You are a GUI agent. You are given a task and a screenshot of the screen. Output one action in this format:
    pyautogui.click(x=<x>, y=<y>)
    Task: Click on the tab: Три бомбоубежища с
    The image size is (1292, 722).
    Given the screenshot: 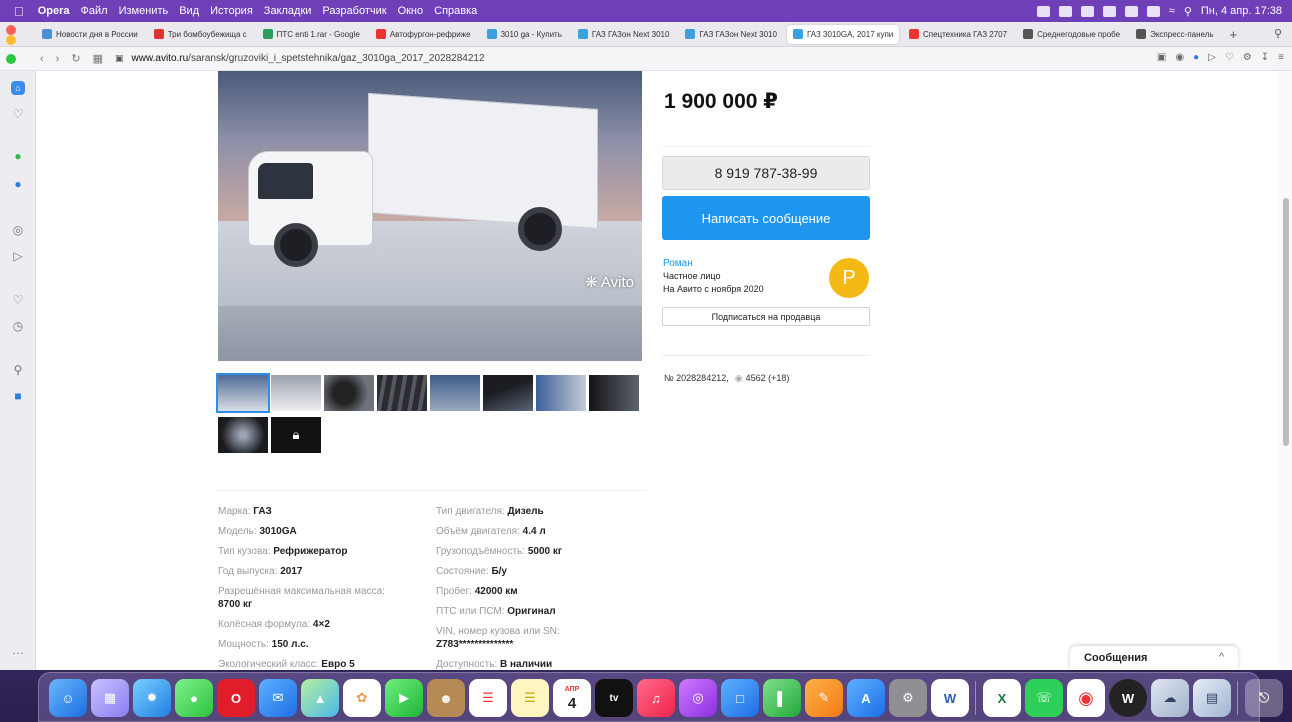 What is the action you would take?
    pyautogui.click(x=200, y=34)
    